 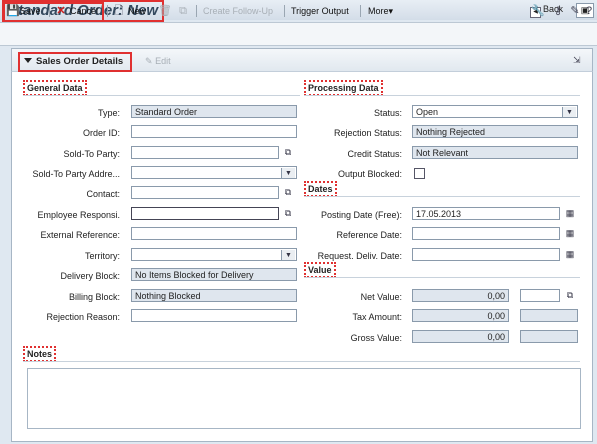 What do you see at coordinates (94, 297) in the screenshot?
I see `billing-block-label: Billing Block:` at bounding box center [94, 297].